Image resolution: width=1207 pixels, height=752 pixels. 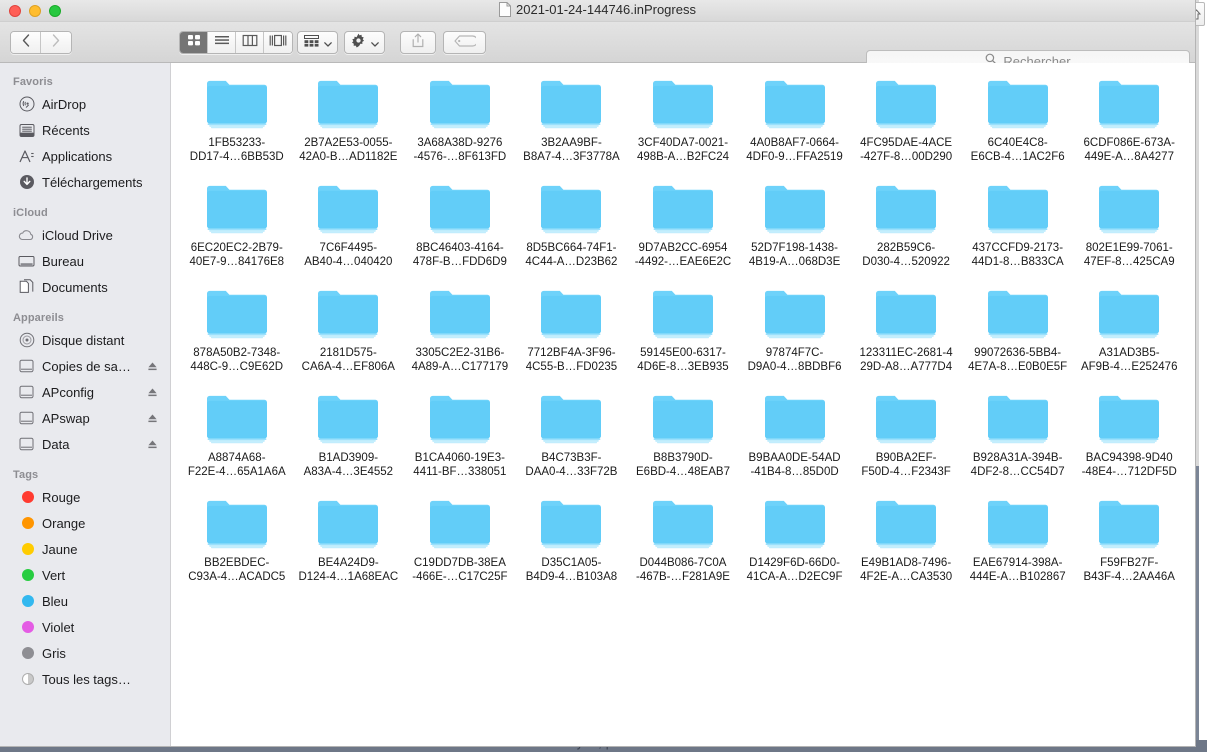 I want to click on file-item: 437CCFD9-2173- 44D1-8…B833CA, so click(x=1018, y=225).